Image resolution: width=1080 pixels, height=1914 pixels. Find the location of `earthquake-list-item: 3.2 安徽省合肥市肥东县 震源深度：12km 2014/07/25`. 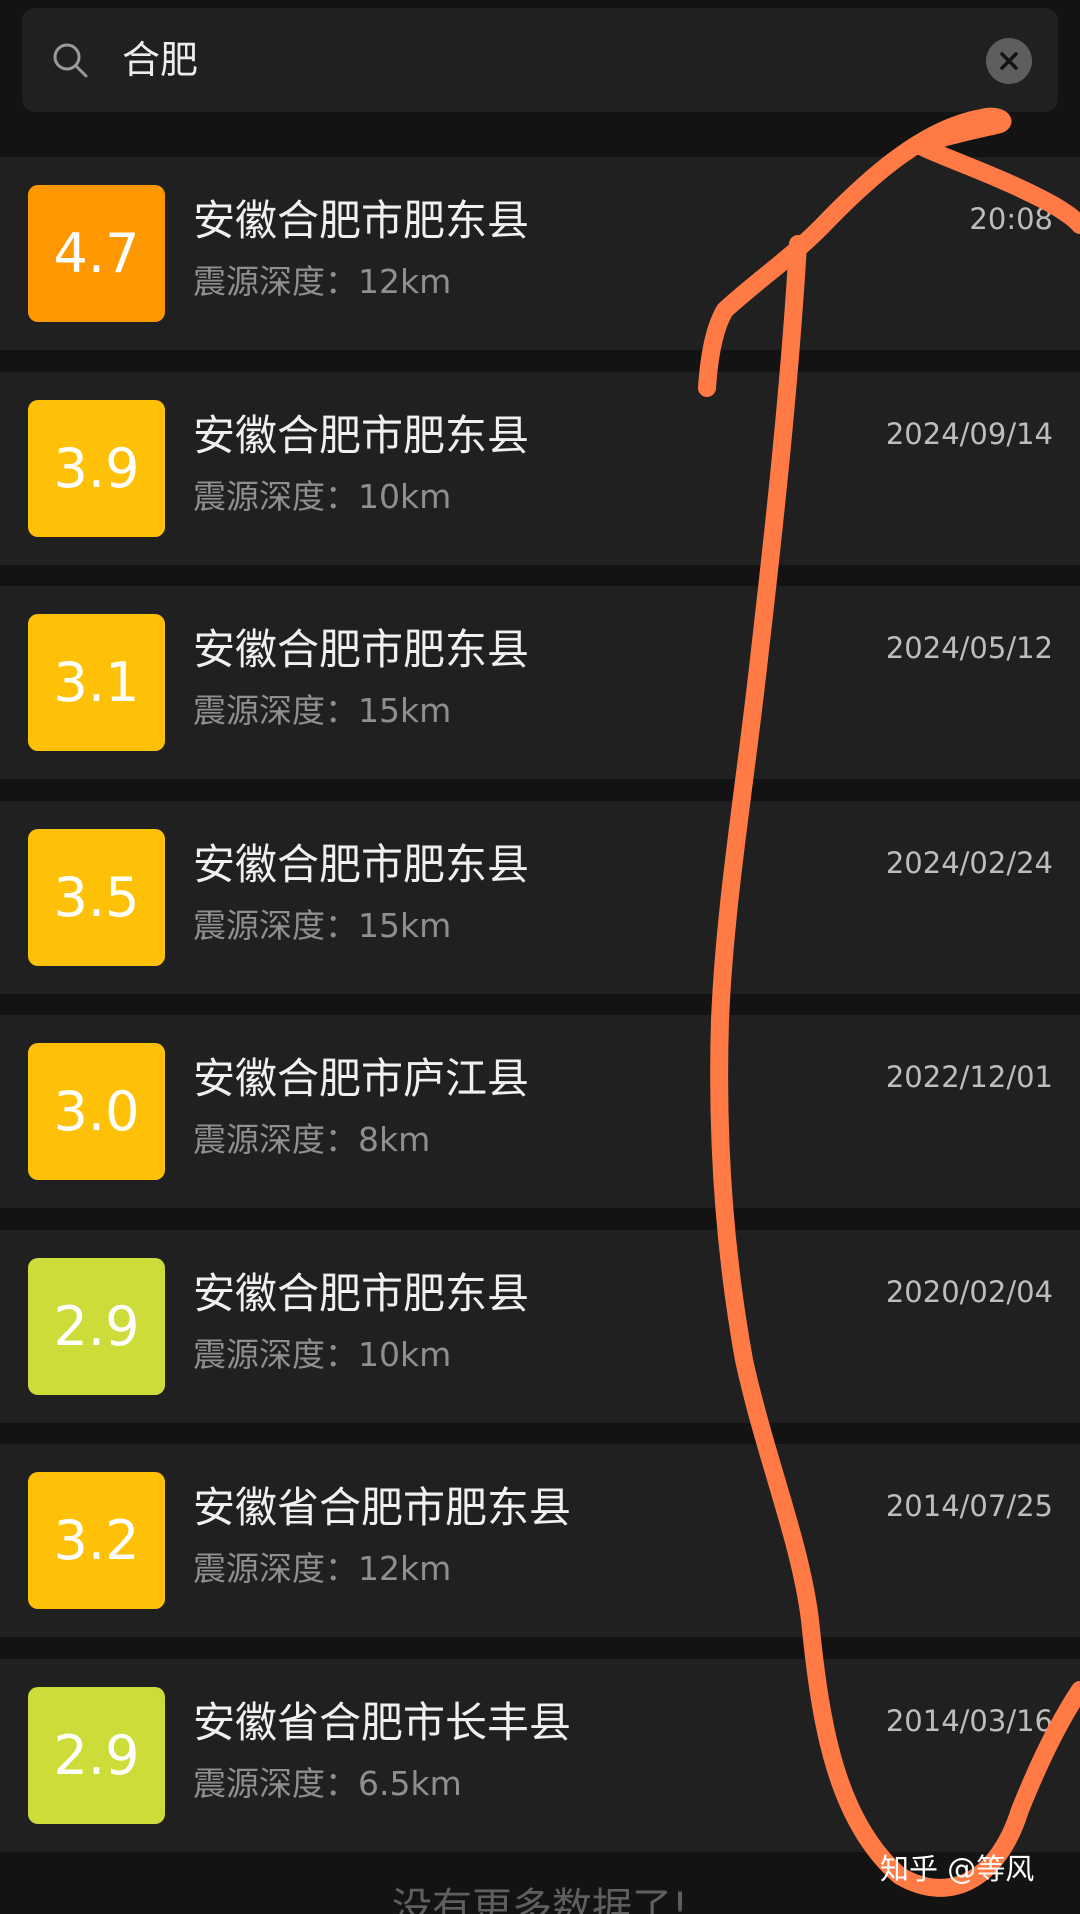

earthquake-list-item: 3.2 安徽省合肥市肥东县 震源深度：12km 2014/07/25 is located at coordinates (540, 1540).